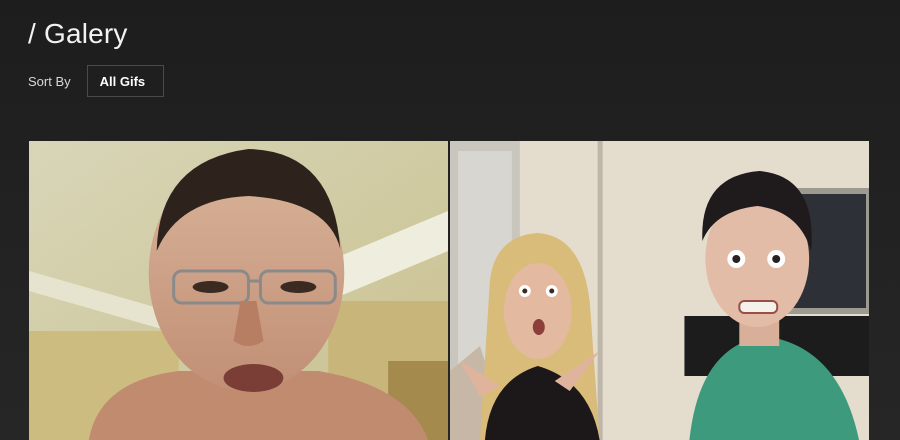 This screenshot has width=900, height=440. Describe the element at coordinates (122, 81) in the screenshot. I see `sort-select-value: All Gifs` at that location.